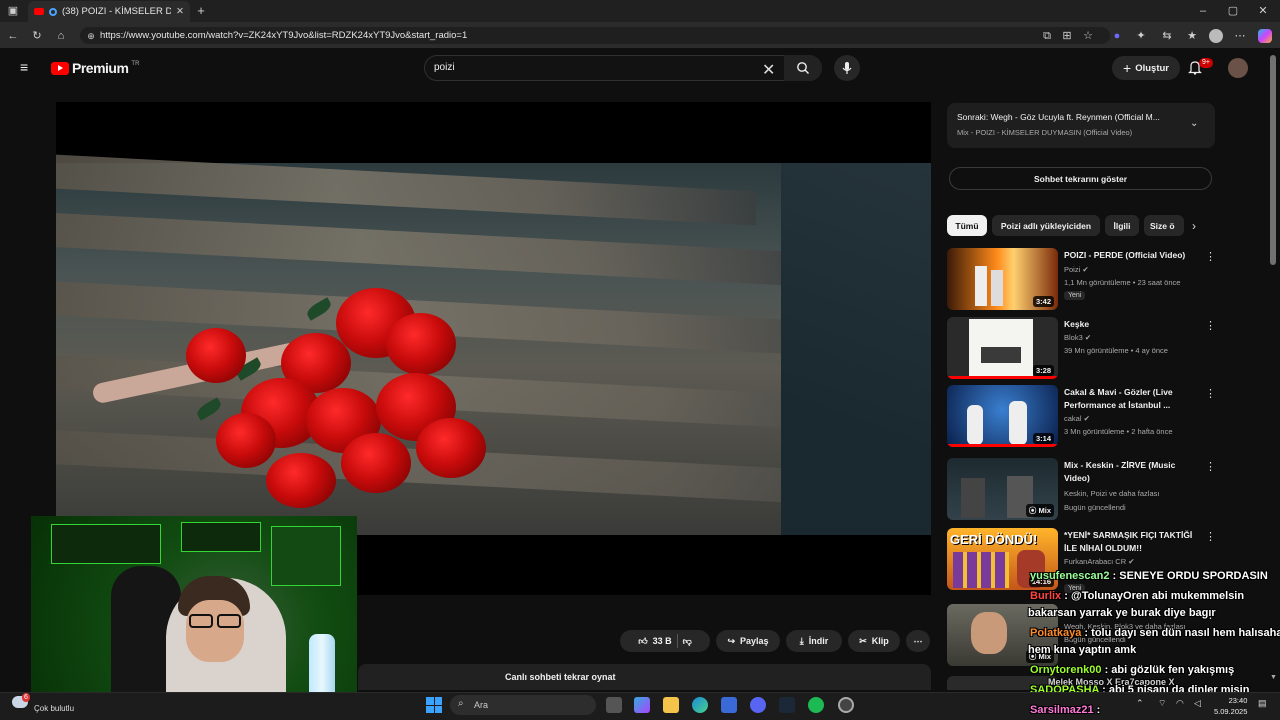 This screenshot has width=1280, height=720. I want to click on new-tab-button: +, so click(201, 11).